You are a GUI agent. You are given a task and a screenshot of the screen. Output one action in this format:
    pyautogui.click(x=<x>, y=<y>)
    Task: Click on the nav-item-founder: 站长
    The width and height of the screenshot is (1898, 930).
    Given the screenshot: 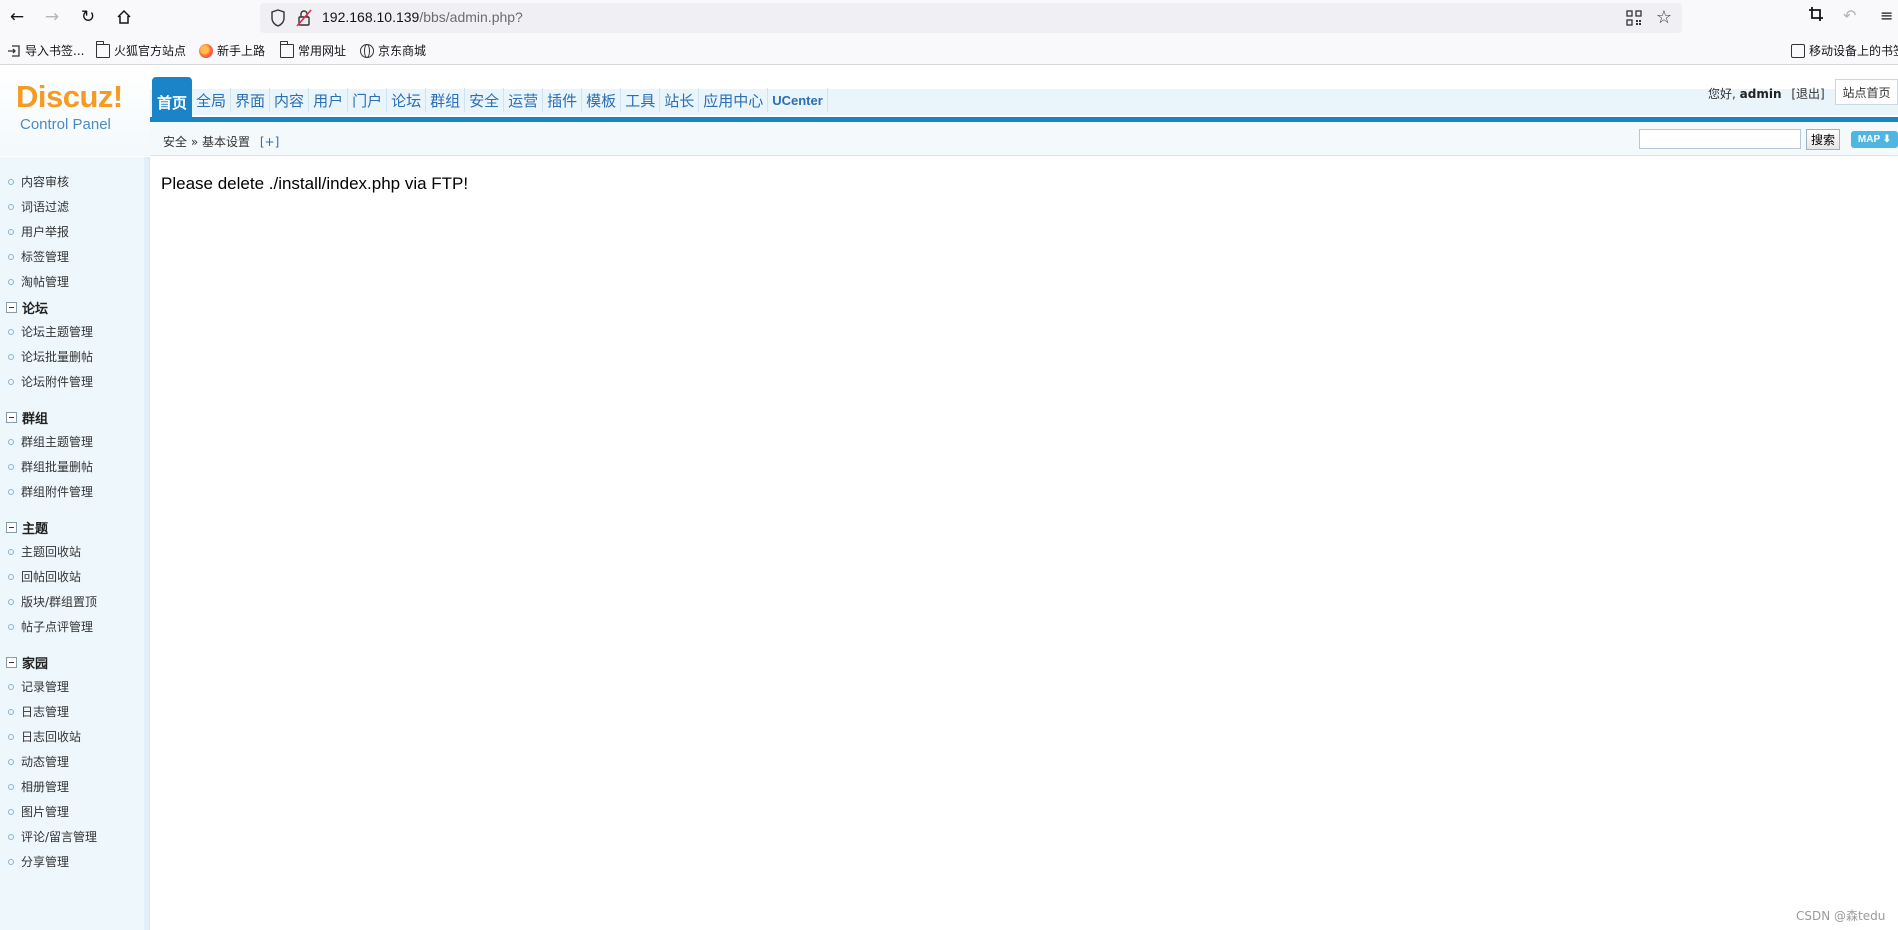 What is the action you would take?
    pyautogui.click(x=680, y=100)
    